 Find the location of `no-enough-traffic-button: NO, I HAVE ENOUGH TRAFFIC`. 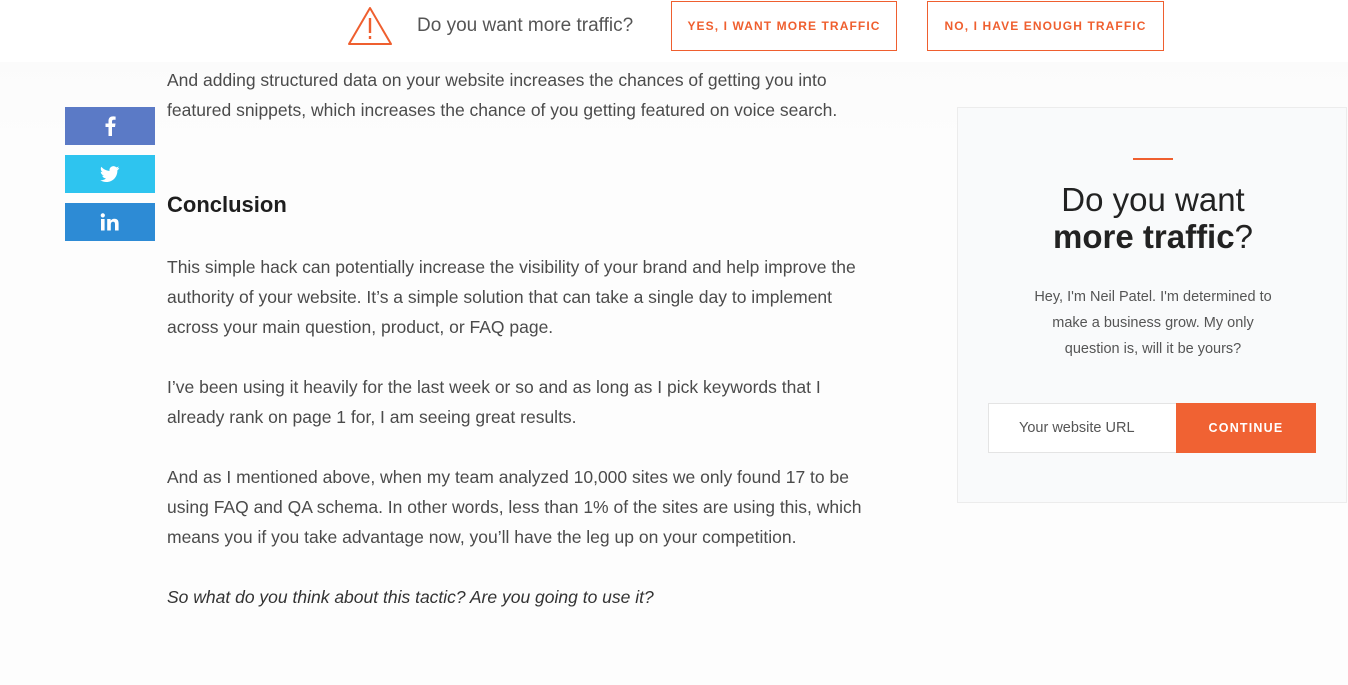

no-enough-traffic-button: NO, I HAVE ENOUGH TRAFFIC is located at coordinates (1045, 26).